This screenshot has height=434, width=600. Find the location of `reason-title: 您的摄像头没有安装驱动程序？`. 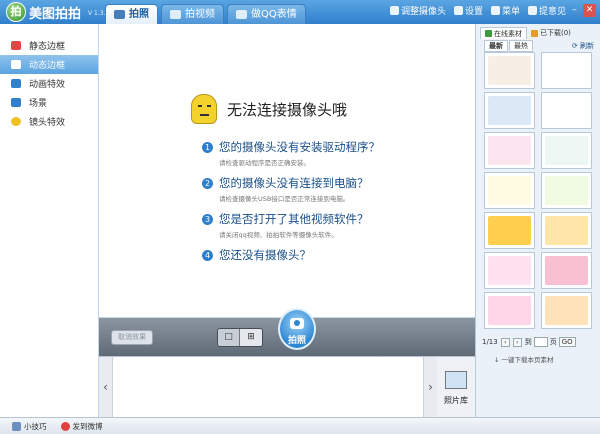

reason-title: 您的摄像头没有安装驱动程序？ is located at coordinates (299, 147).